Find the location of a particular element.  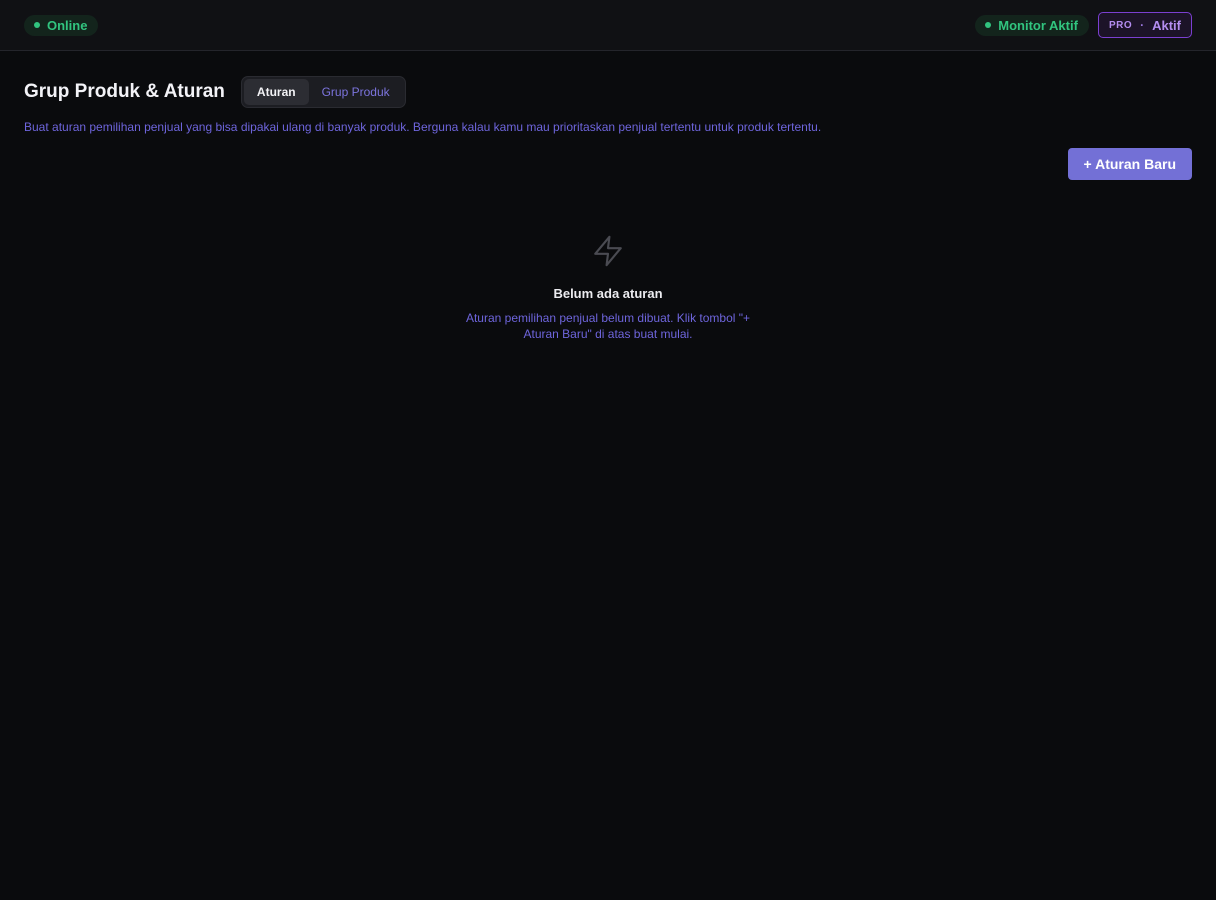

view-tabs: Aturan Grup Produk is located at coordinates (323, 92).